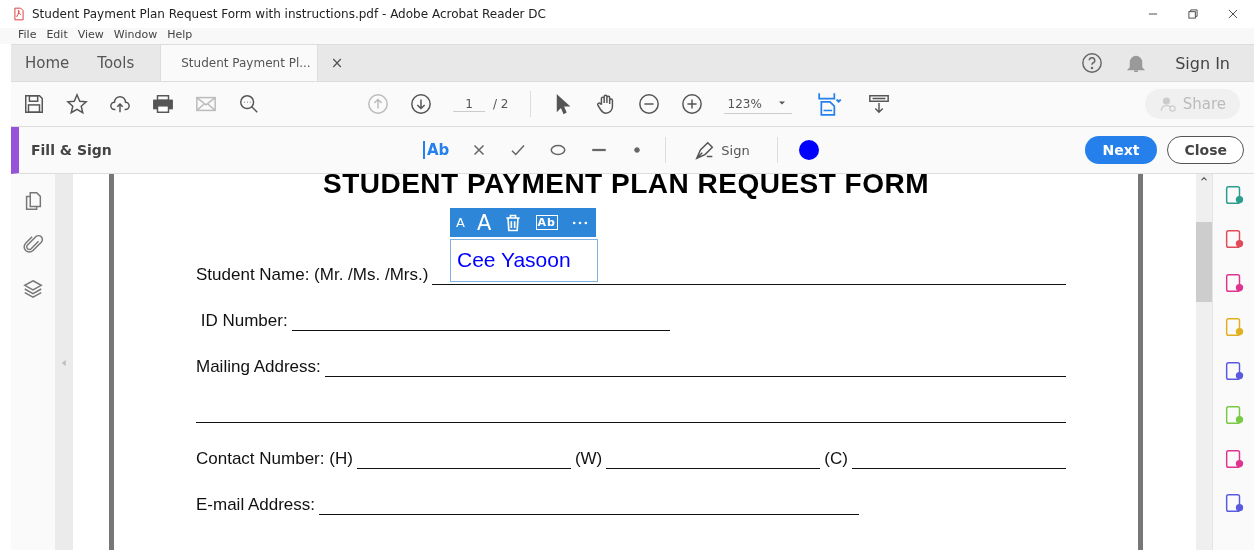  What do you see at coordinates (120, 104) in the screenshot?
I see `cloud-upload-icon` at bounding box center [120, 104].